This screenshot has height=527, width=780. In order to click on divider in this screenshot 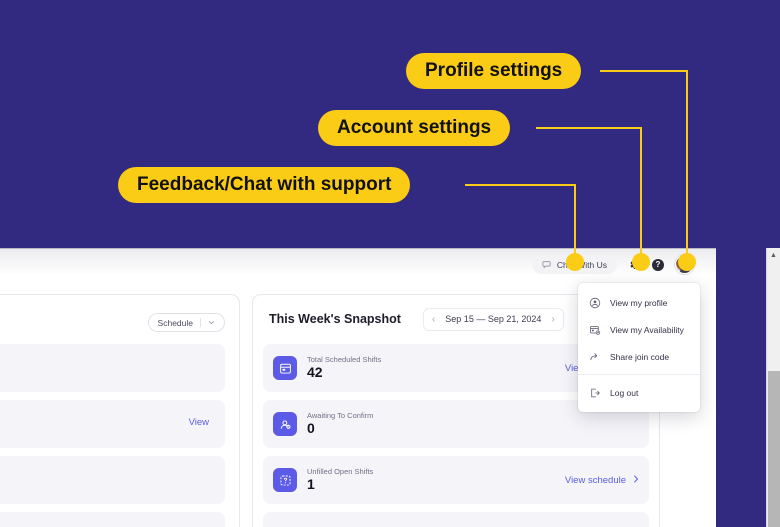, I will do `click(200, 322)`.